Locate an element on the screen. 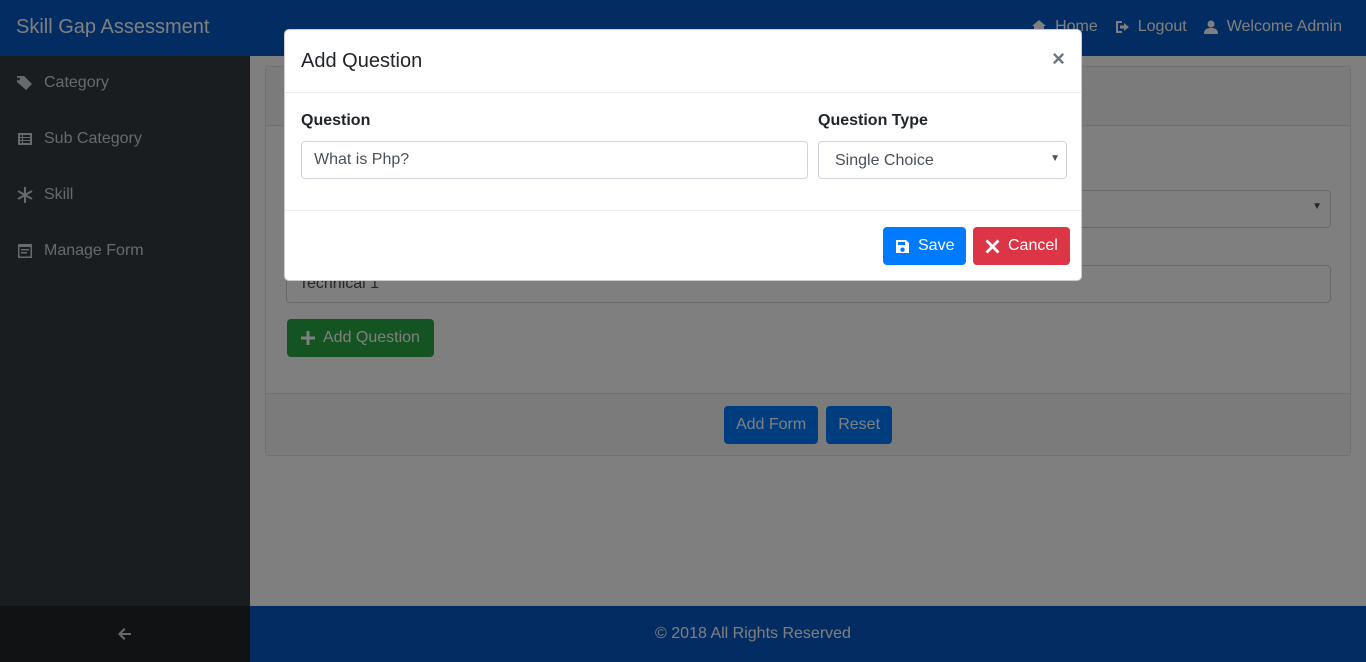 The image size is (1366, 662). save-button: Save is located at coordinates (925, 246).